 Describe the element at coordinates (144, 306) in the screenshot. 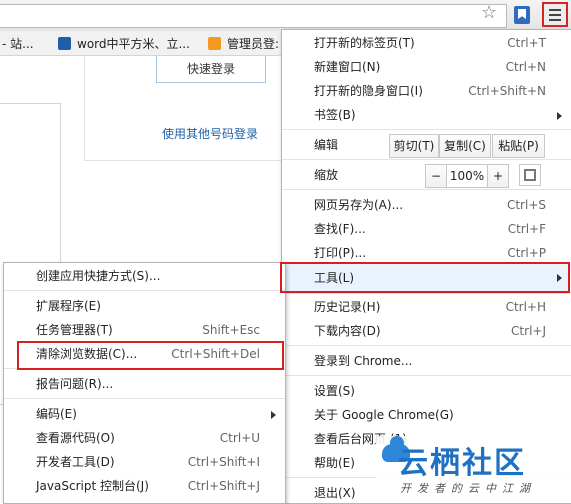

I see `menu-item-extensions: 扩展程序(E)` at that location.